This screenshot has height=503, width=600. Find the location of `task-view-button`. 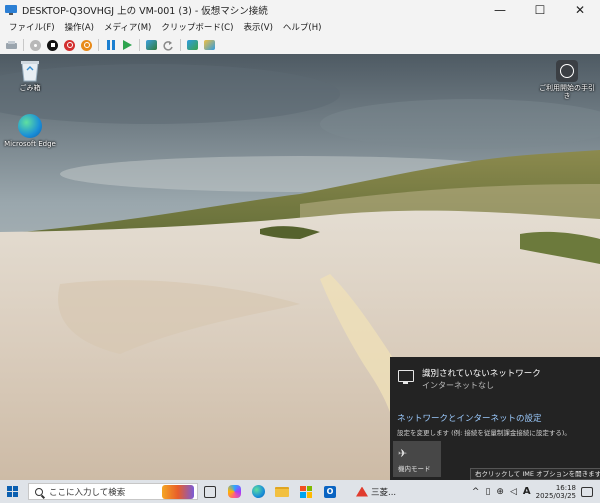

task-view-button is located at coordinates (210, 492).